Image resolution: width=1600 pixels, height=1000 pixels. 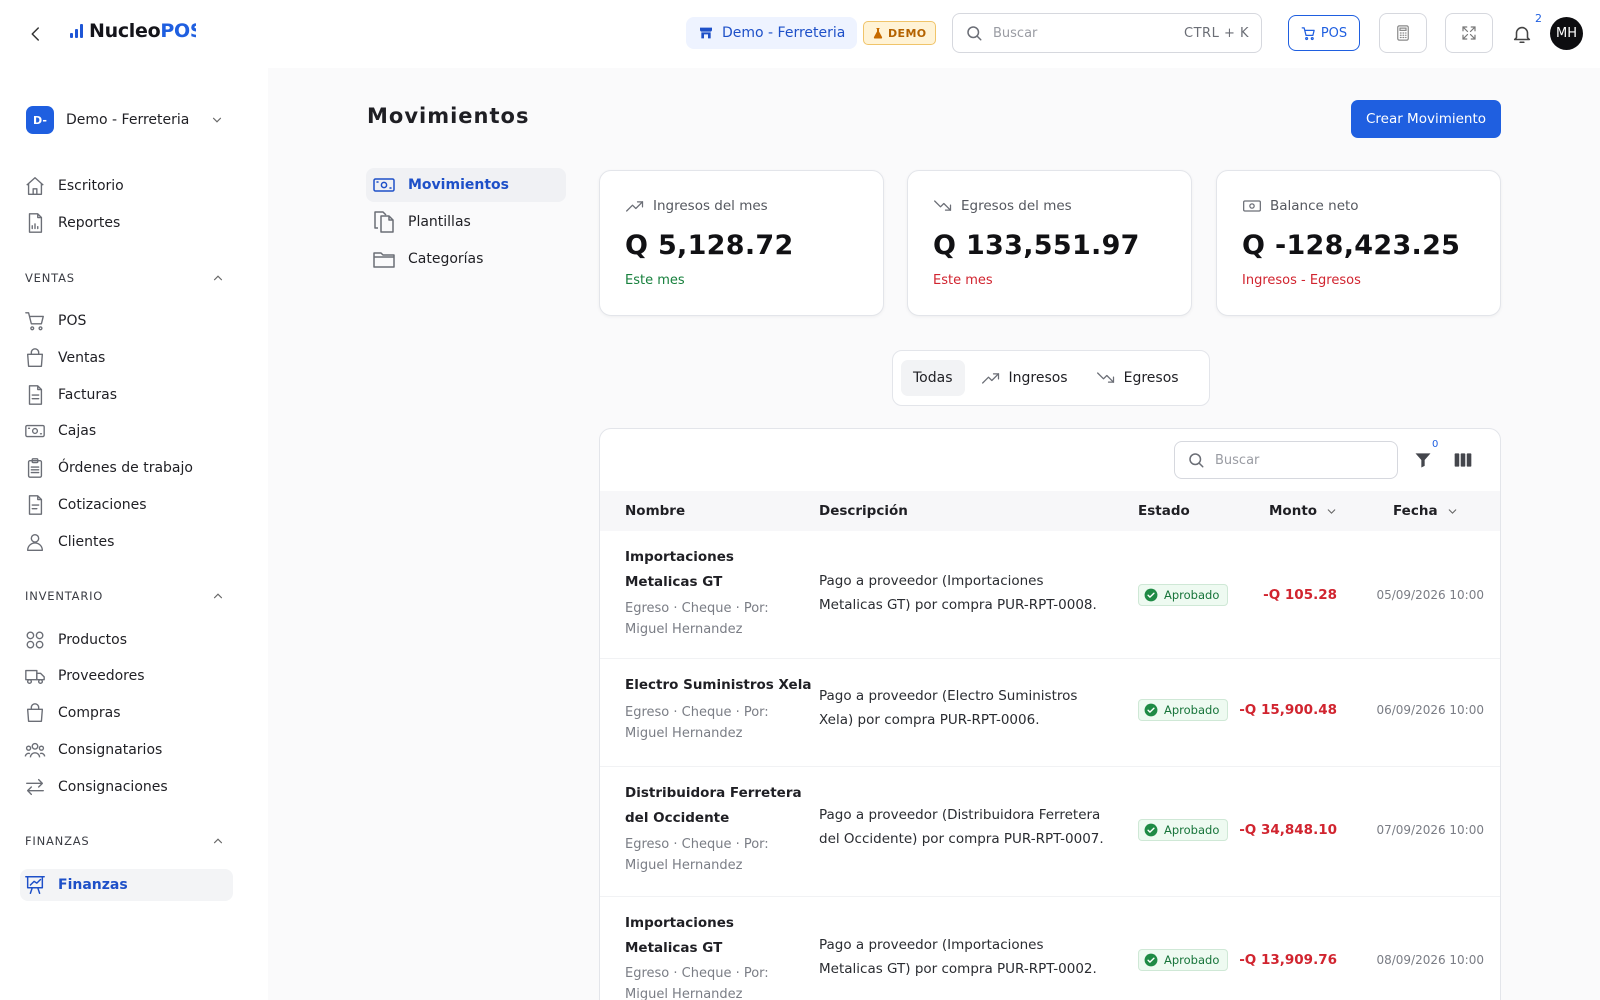 What do you see at coordinates (1351, 245) in the screenshot?
I see `stat-value-balance: Q -128,423.25` at bounding box center [1351, 245].